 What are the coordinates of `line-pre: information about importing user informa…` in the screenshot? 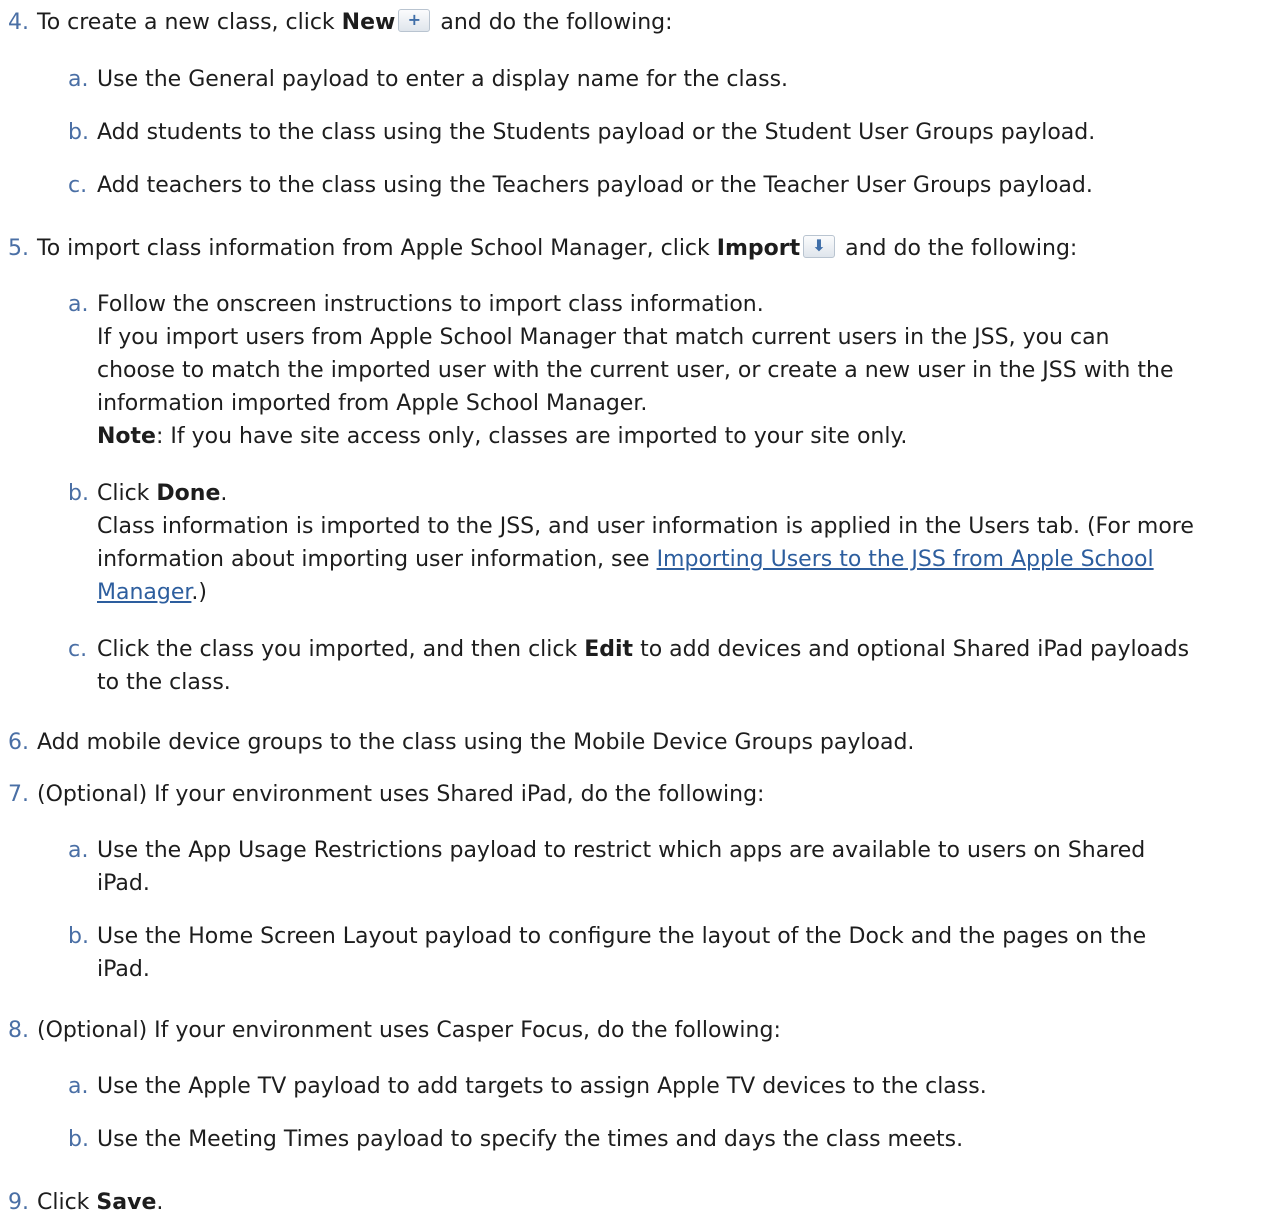 It's located at (377, 559).